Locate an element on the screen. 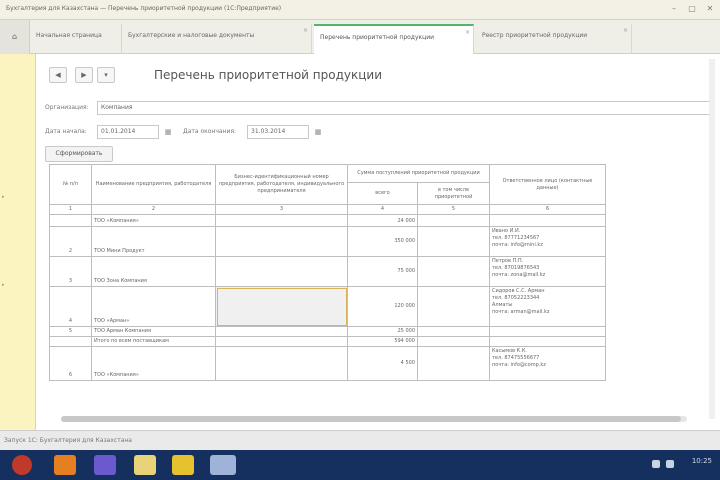 The image size is (720, 480). table-row: 5 ТОО Арман Компания 25 000 is located at coordinates (327, 331).